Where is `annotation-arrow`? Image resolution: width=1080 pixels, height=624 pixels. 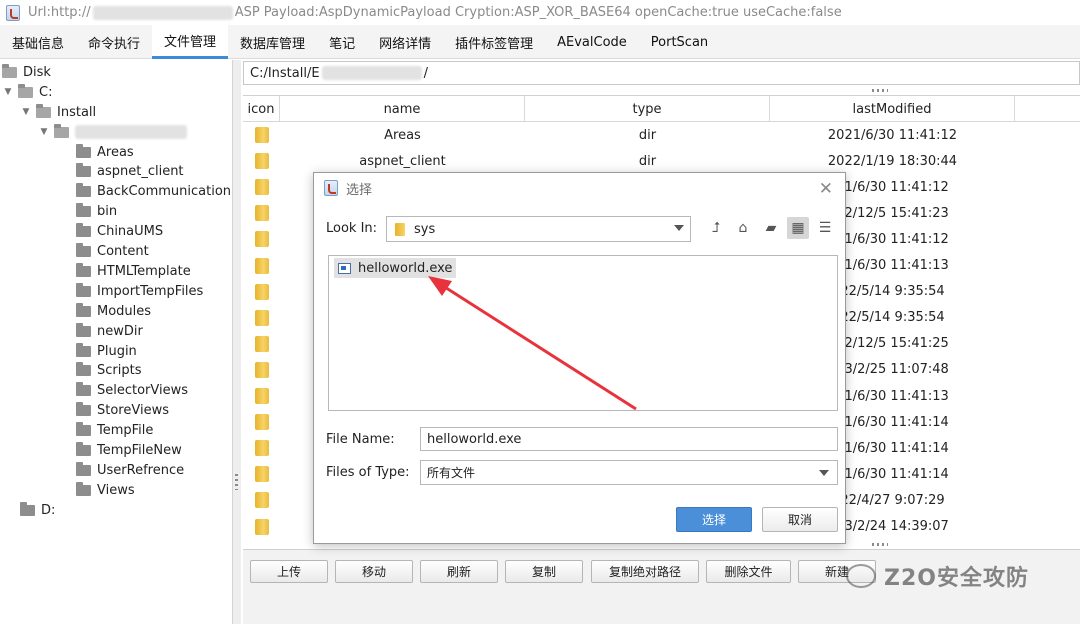 annotation-arrow is located at coordinates (532, 343).